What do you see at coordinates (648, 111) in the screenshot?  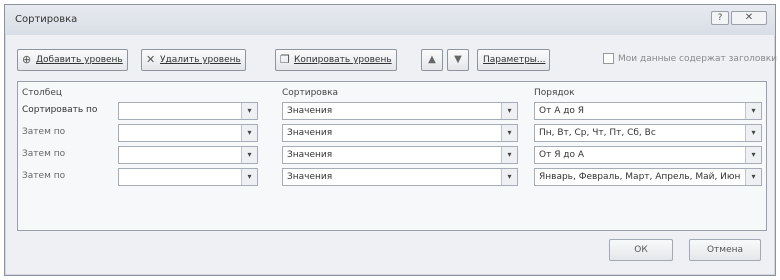 I see `order-select: От А до Я ▾` at bounding box center [648, 111].